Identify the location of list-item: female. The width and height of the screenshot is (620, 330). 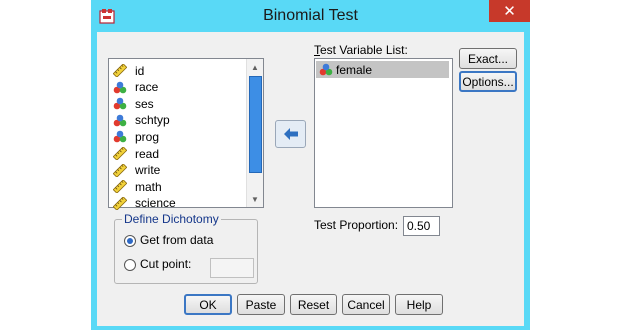
(382, 69).